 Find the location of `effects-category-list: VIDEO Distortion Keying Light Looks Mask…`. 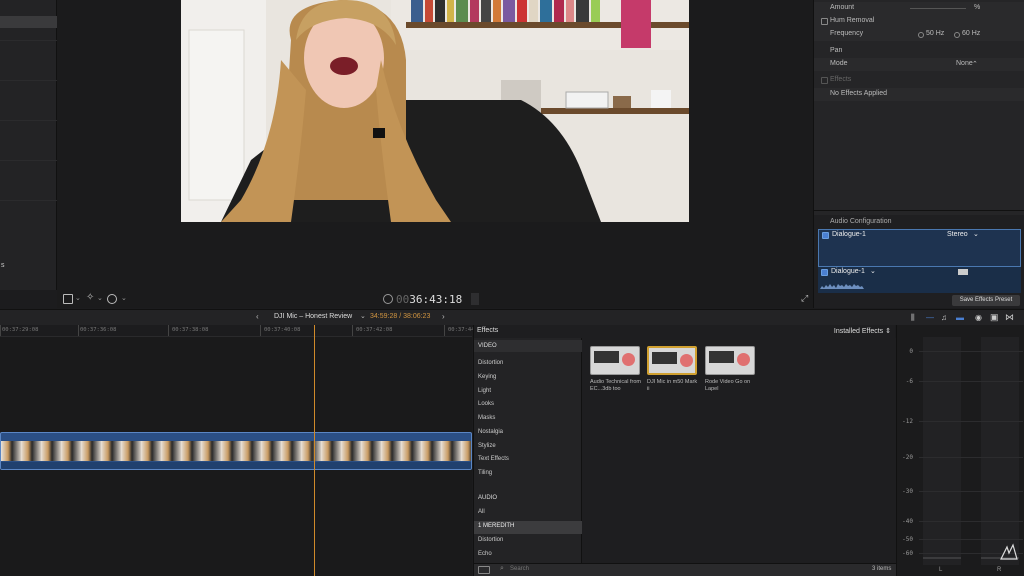

effects-category-list: VIDEO Distortion Keying Light Looks Mask… is located at coordinates (528, 450).